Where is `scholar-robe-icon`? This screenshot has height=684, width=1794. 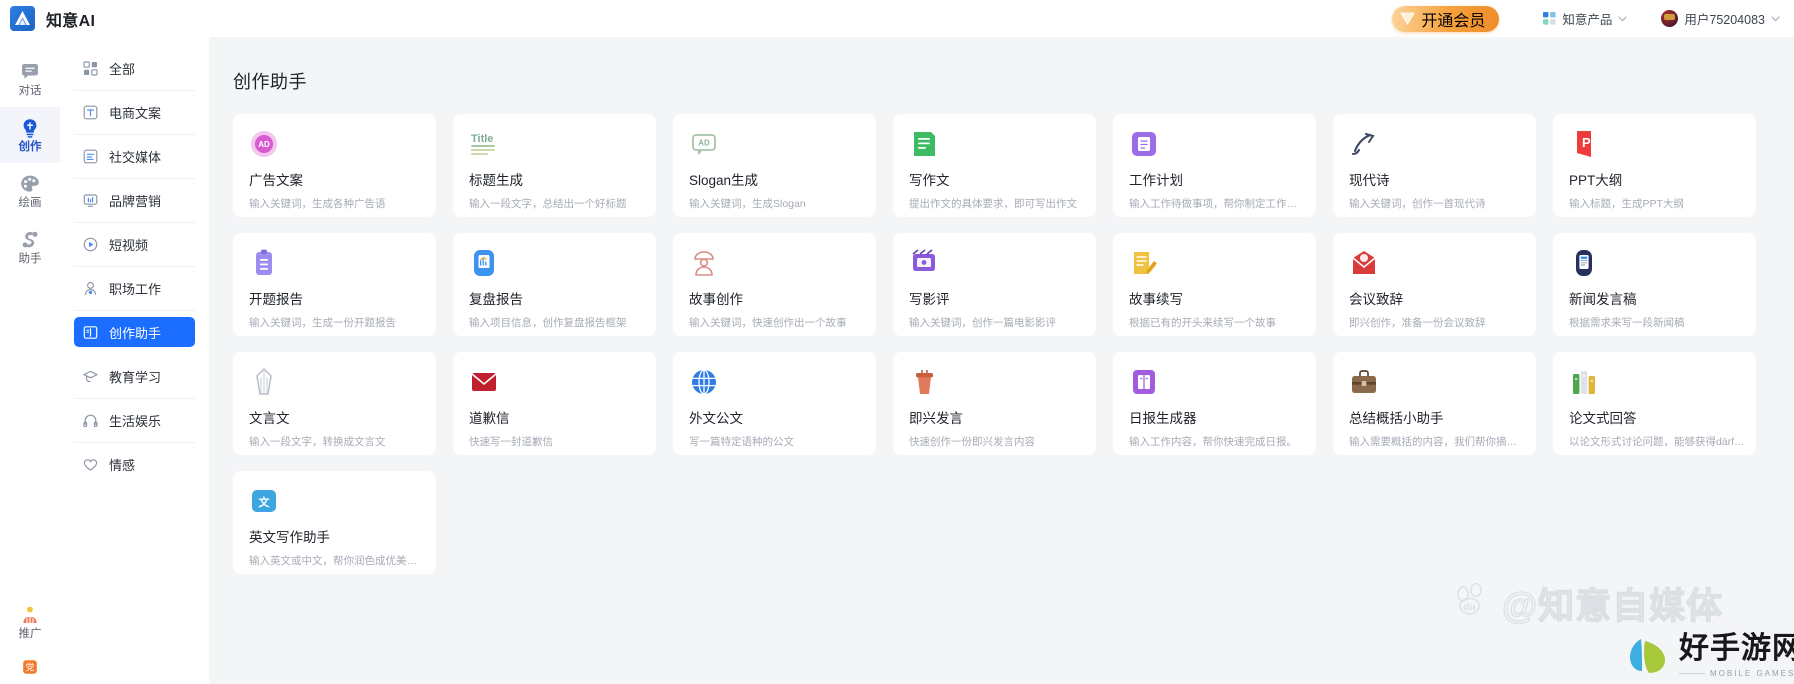
scholar-robe-icon is located at coordinates (264, 381).